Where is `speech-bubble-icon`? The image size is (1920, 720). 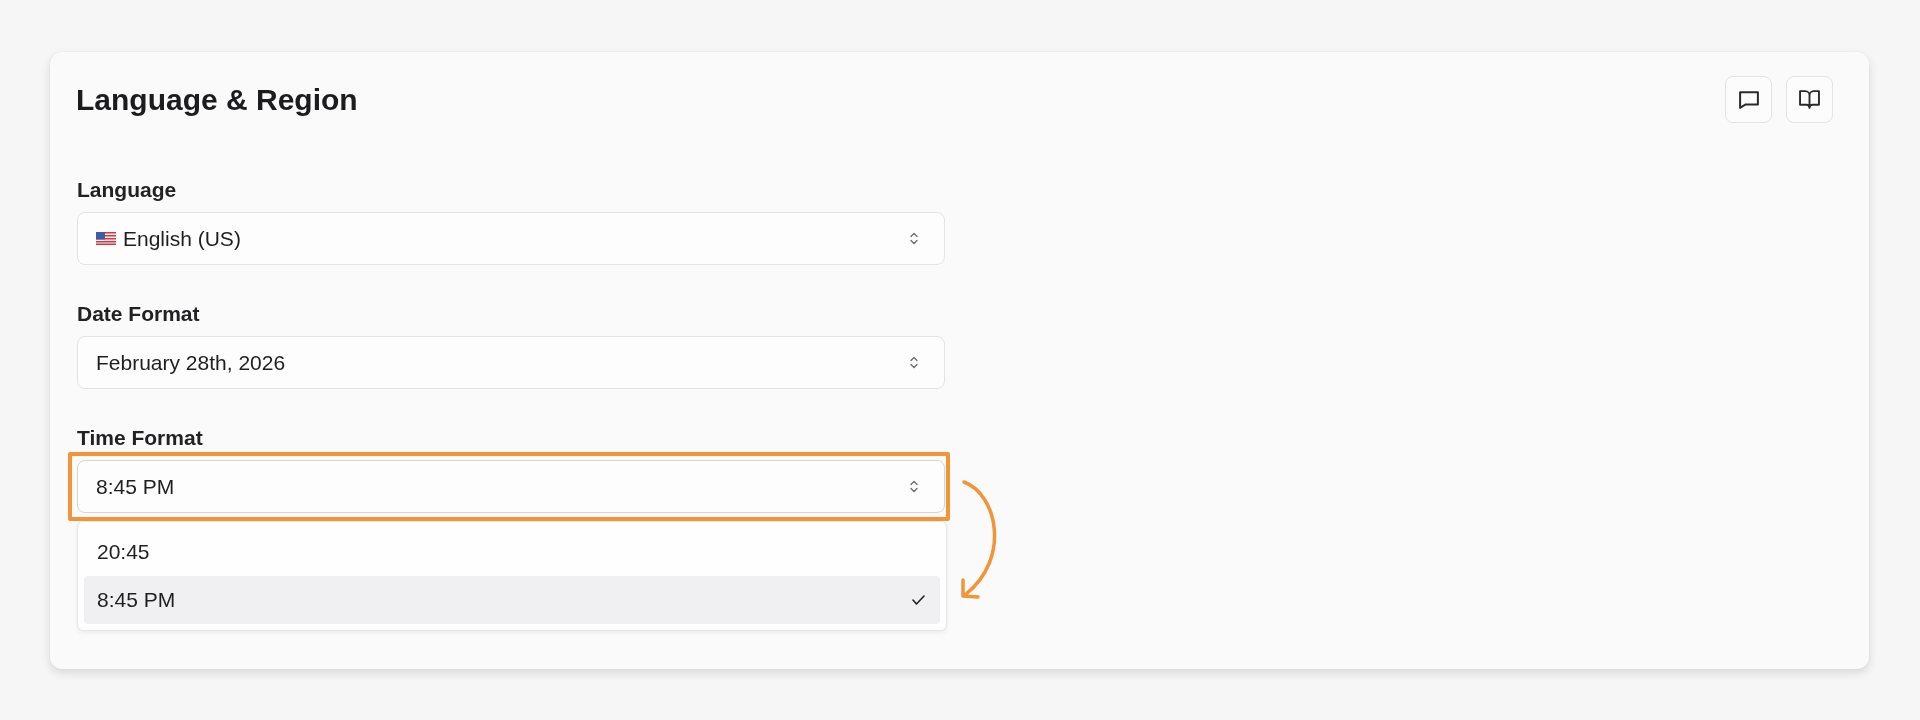
speech-bubble-icon is located at coordinates (1748, 99).